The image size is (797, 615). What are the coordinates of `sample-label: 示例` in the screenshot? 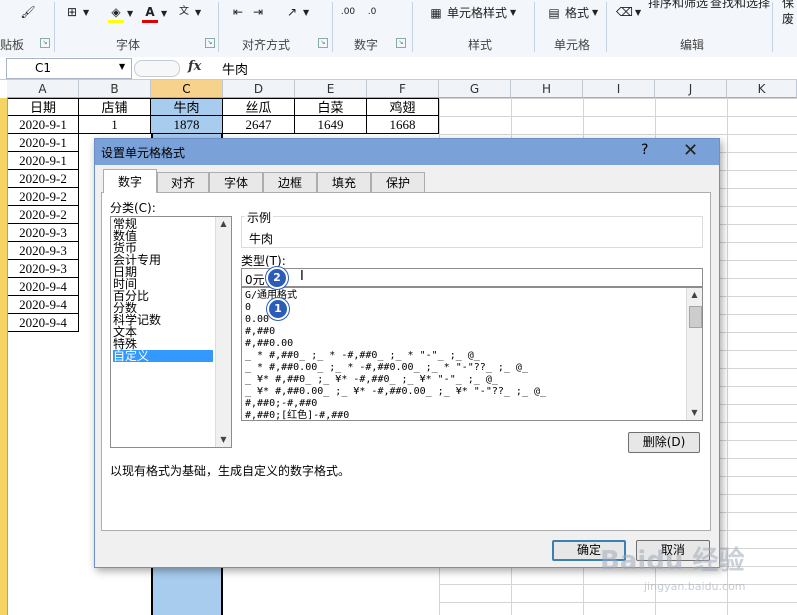 It's located at (259, 217).